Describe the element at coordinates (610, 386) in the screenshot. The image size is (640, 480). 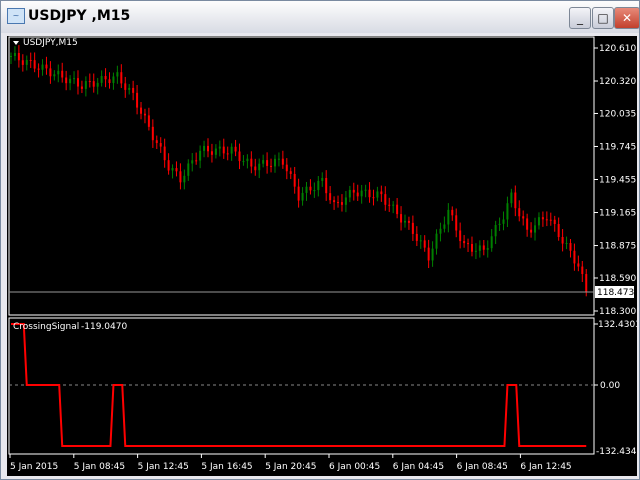
I see `indicator-zero-label: 0.00` at that location.